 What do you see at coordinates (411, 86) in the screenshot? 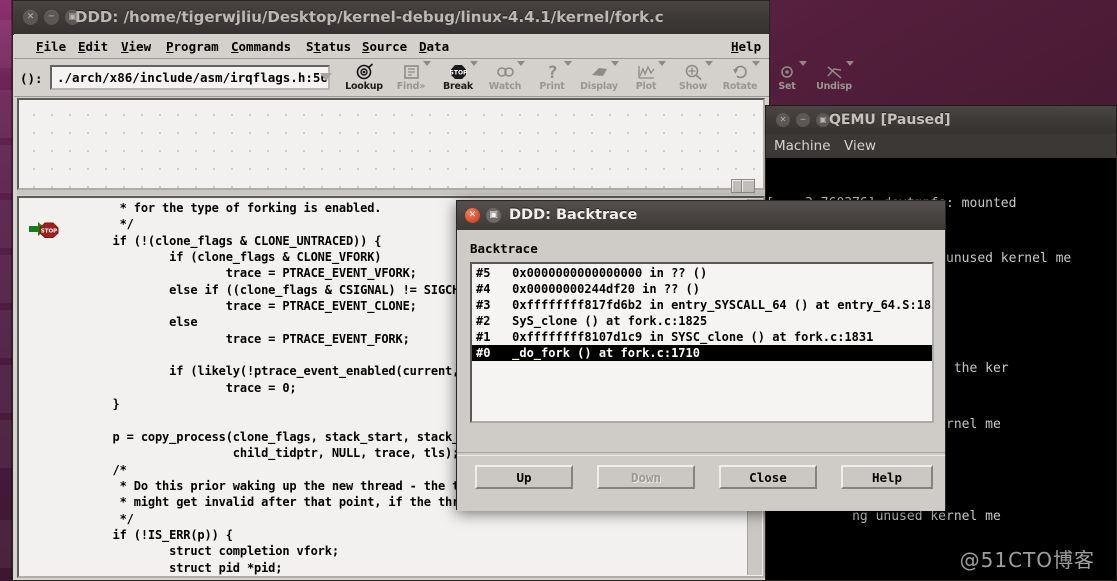
I see `toolbar-find-label: Find»` at bounding box center [411, 86].